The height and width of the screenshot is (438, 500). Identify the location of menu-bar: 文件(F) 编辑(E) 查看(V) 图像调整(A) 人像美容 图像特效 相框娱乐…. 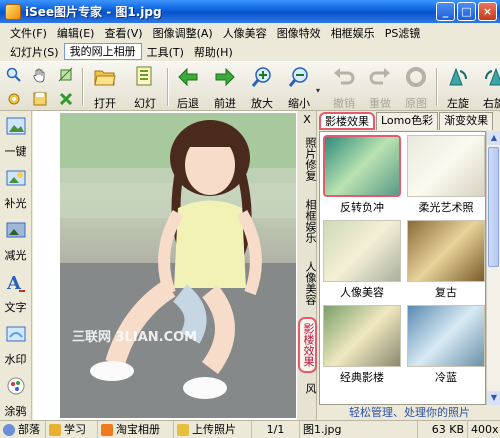
(250, 42).